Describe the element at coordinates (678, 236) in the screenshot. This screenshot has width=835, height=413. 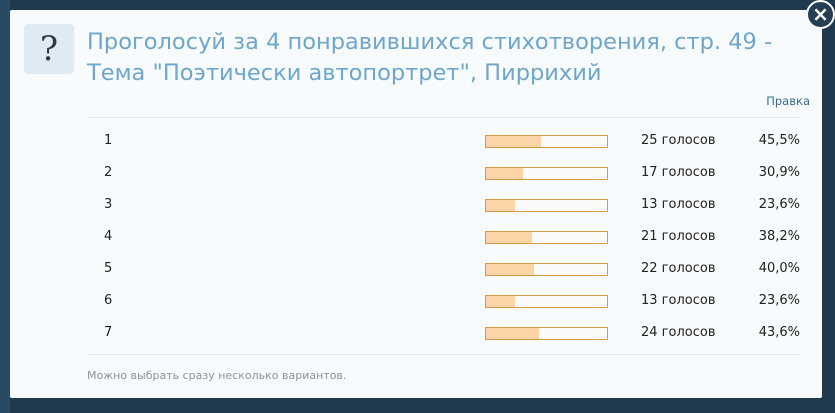
I see `vote-count: 21 голосов` at that location.